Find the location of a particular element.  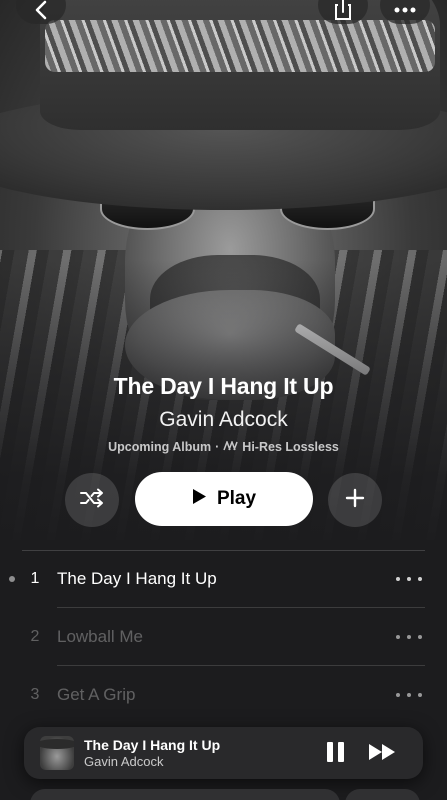

mini-player-artwork is located at coordinates (57, 753).